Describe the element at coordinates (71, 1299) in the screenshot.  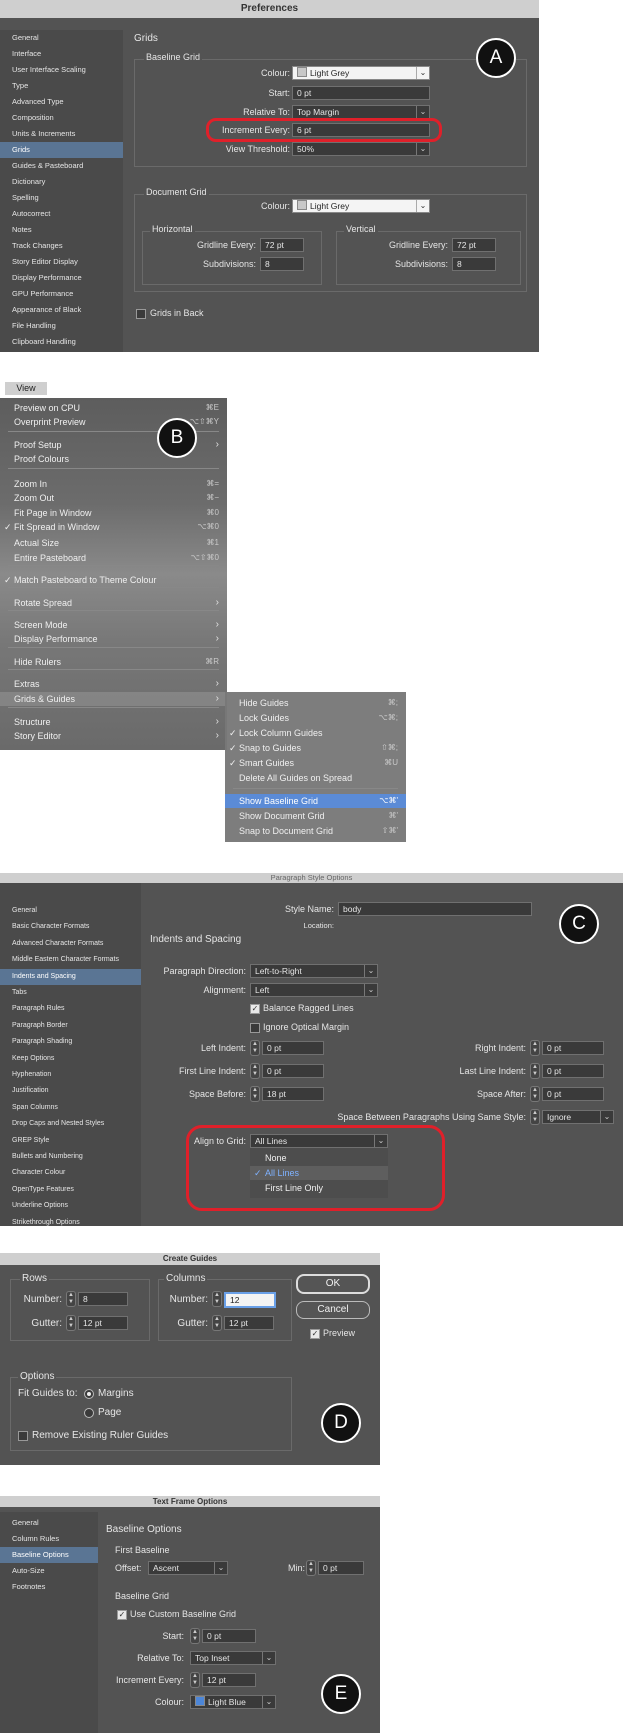
I see `rows-number-stepper: ▲ ▼` at that location.